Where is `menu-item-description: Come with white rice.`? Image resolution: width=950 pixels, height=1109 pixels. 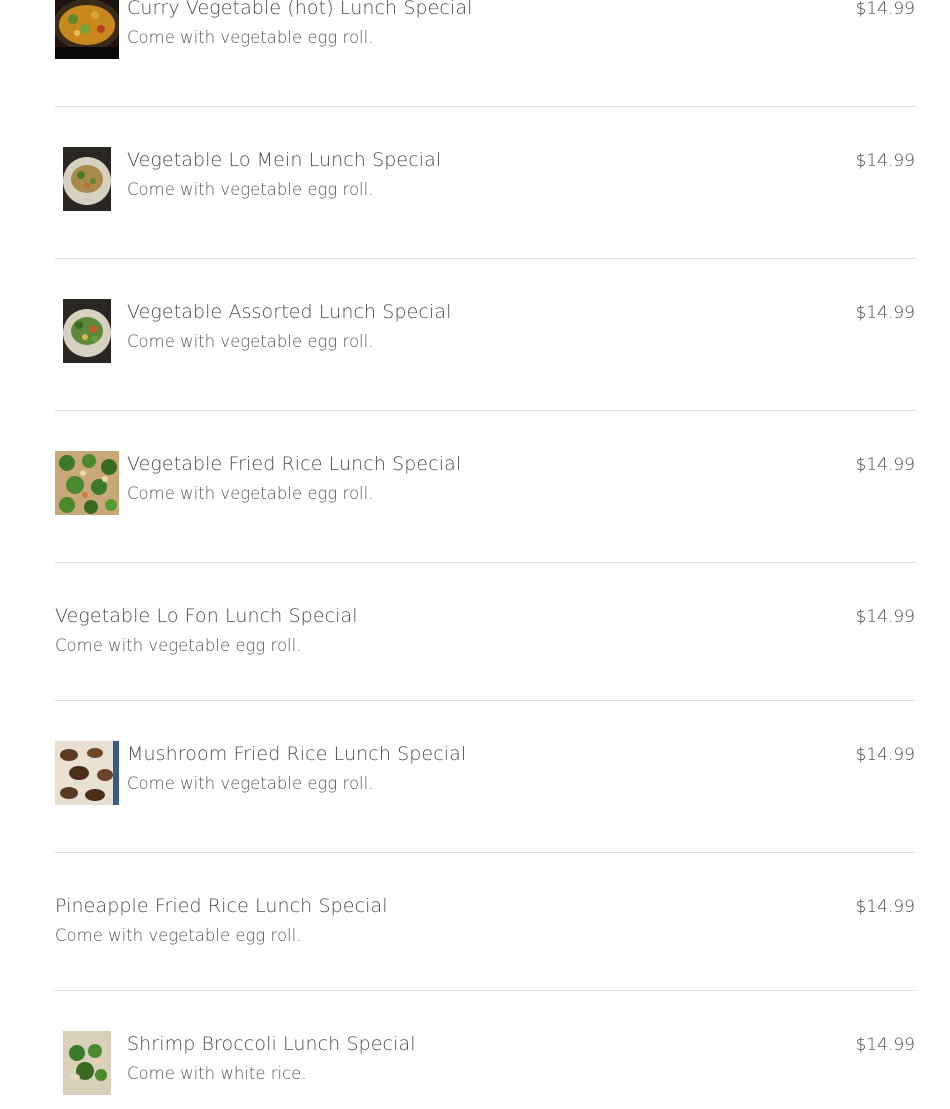 menu-item-description: Come with white rice. is located at coordinates (217, 1073).